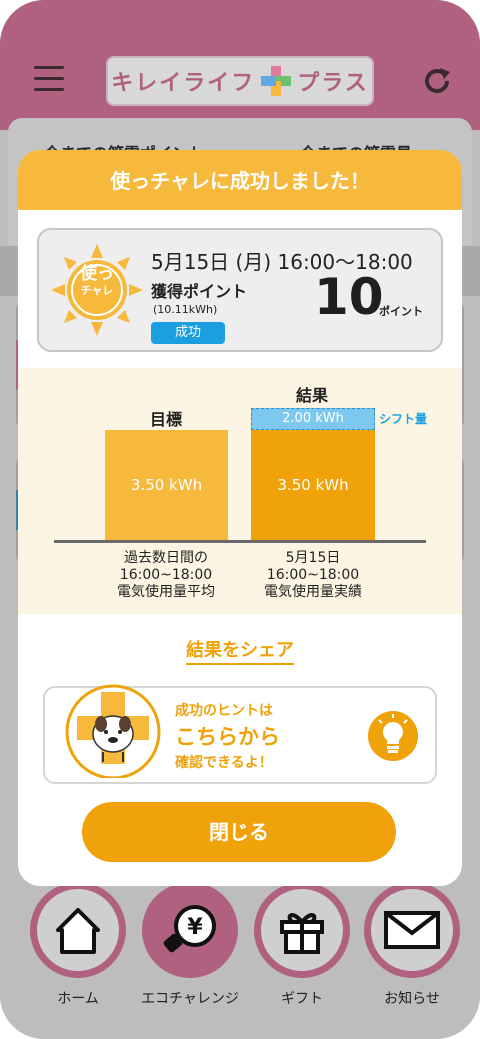 This screenshot has height=1039, width=480. I want to click on app-logo: キレイライフ プラス, so click(240, 81).